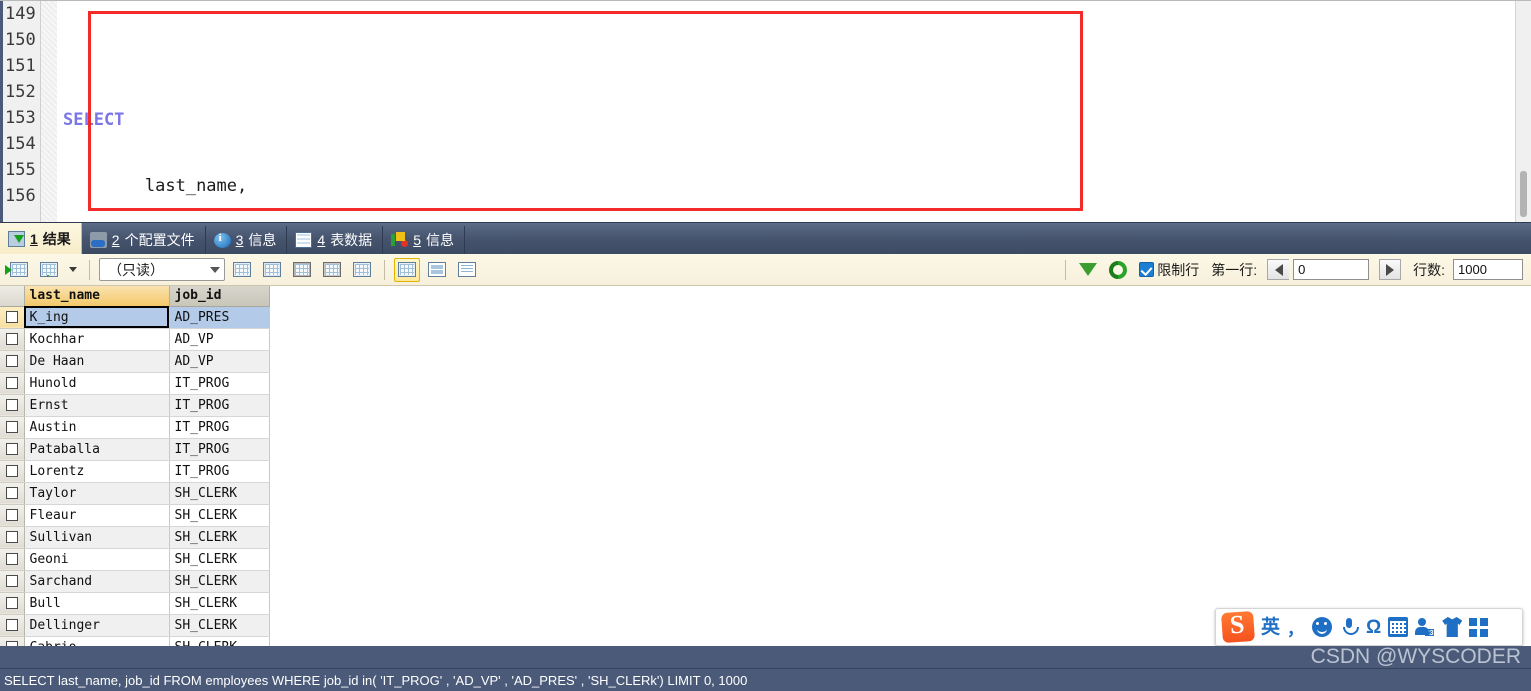 This screenshot has height=691, width=1531. I want to click on tab-result: 1 结果, so click(41, 238).